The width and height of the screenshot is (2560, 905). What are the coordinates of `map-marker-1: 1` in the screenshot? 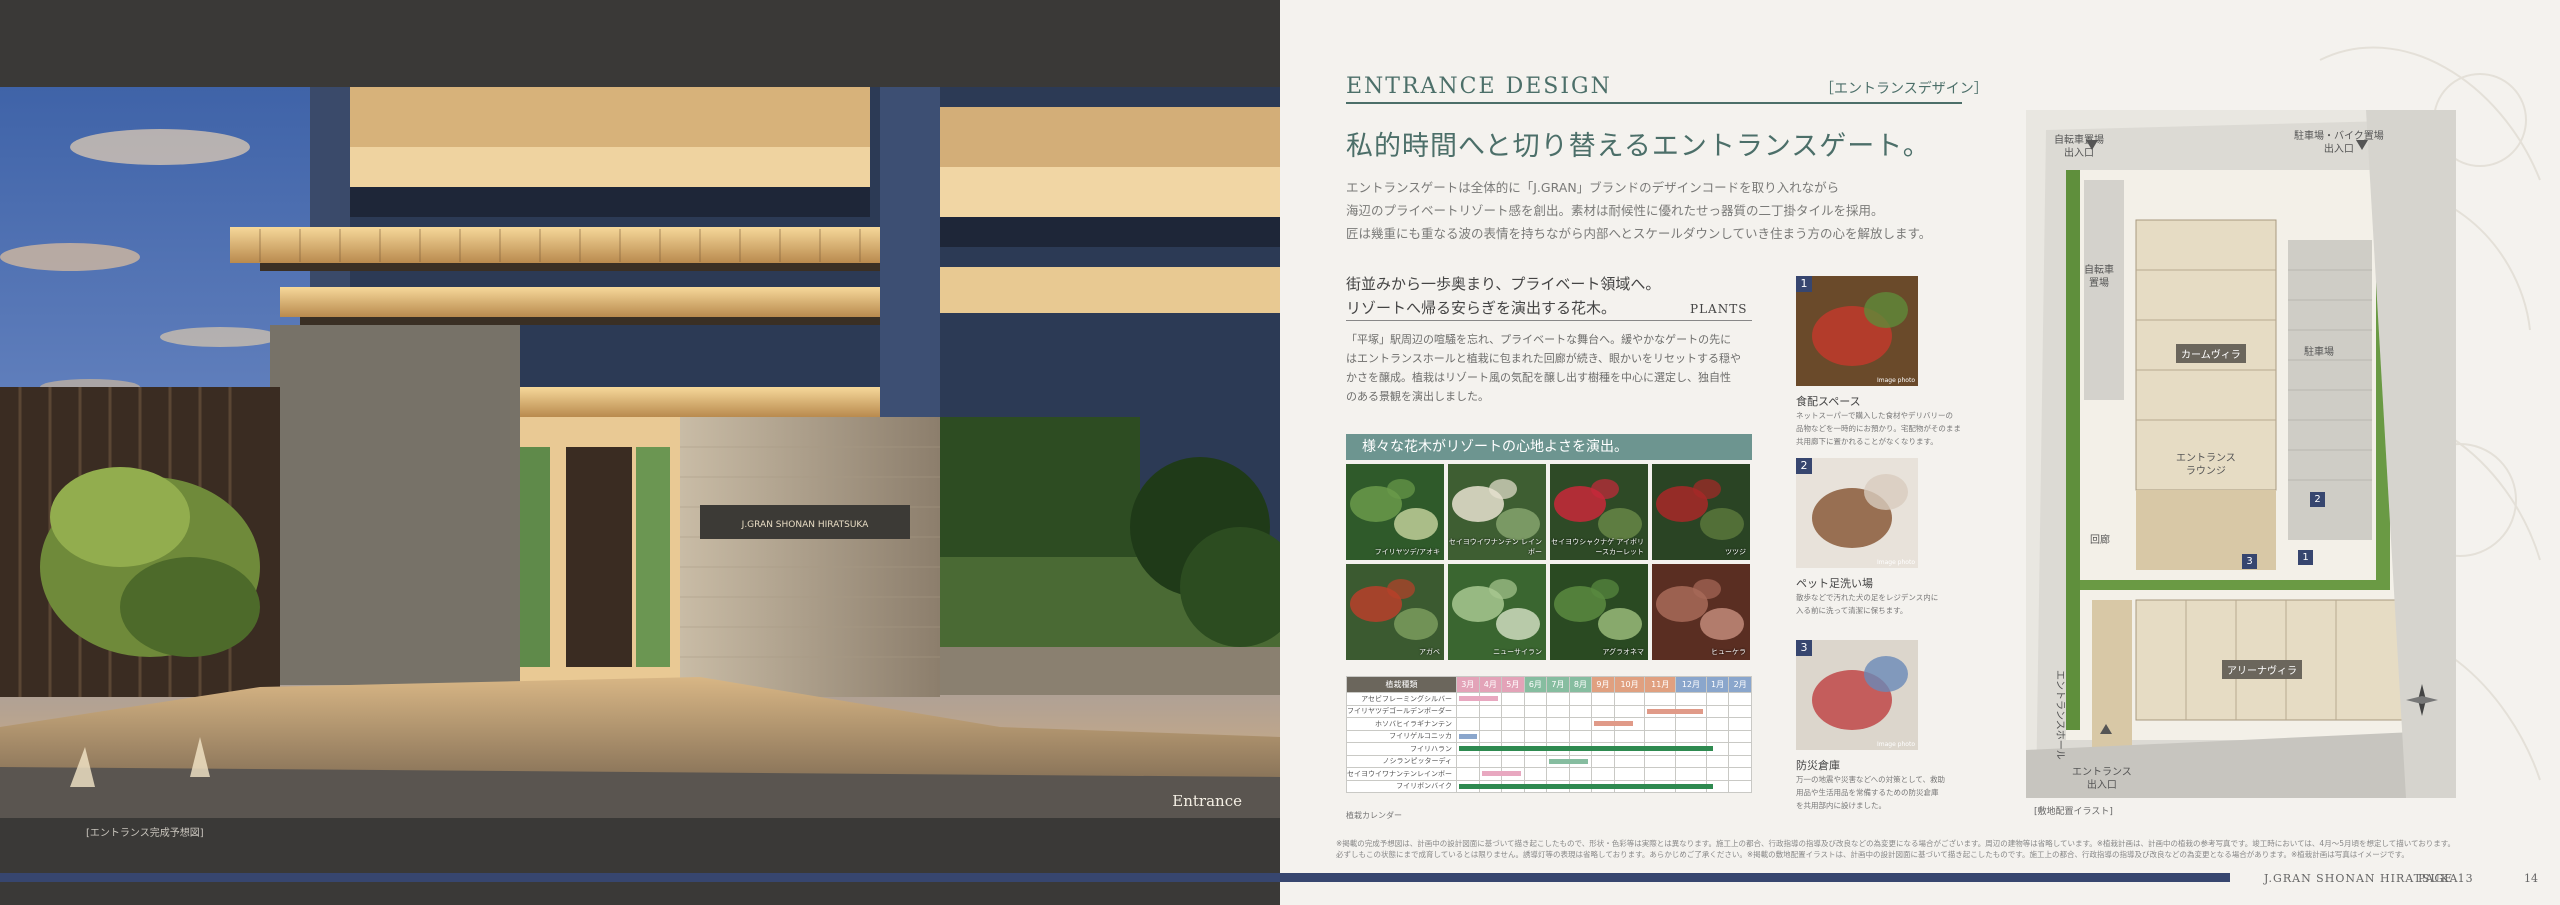 It's located at (2305, 557).